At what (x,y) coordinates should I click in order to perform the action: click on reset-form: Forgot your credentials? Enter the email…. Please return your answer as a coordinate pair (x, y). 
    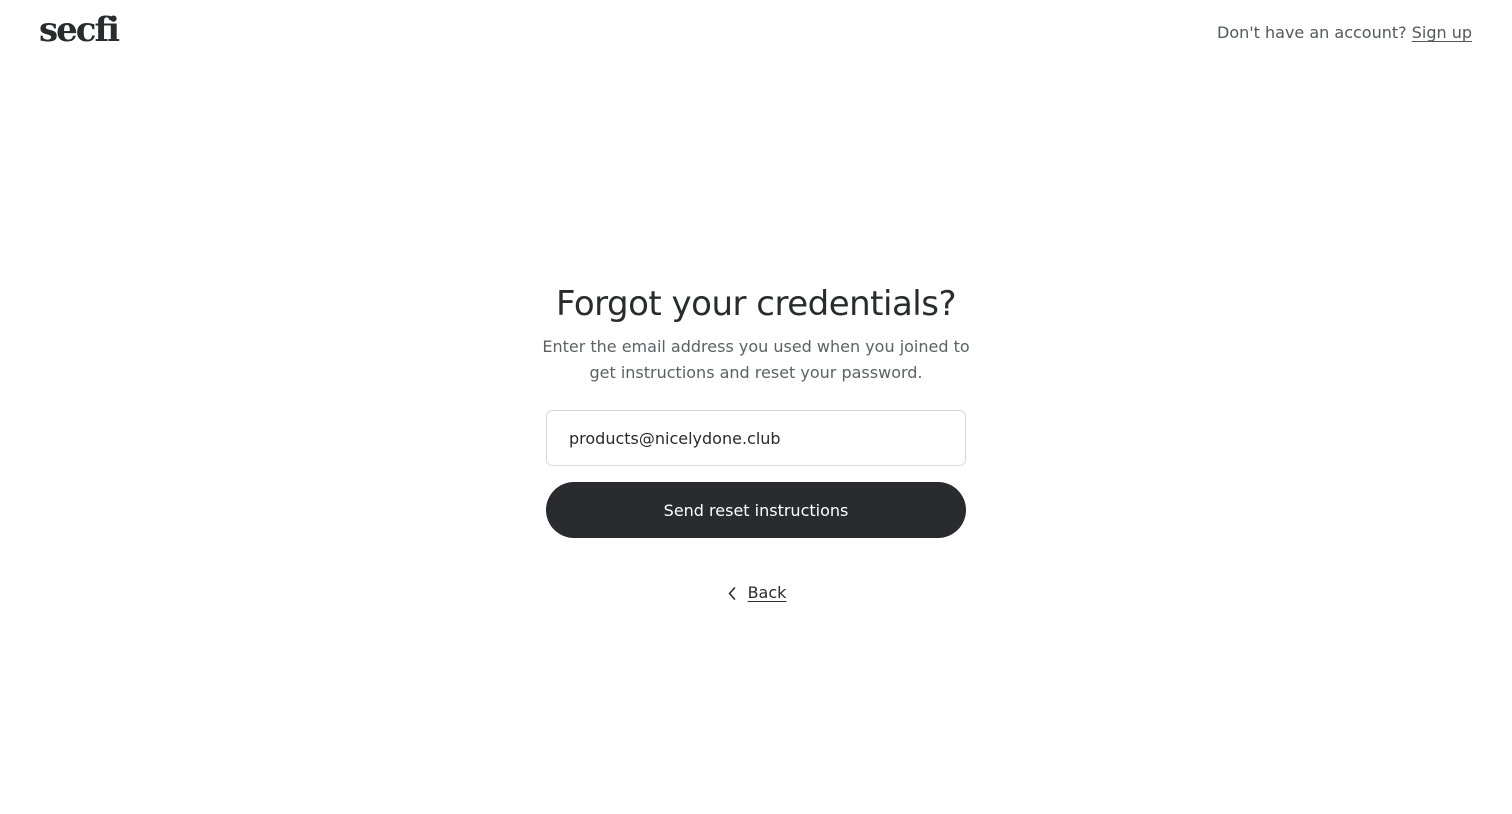
    Looking at the image, I should click on (755, 443).